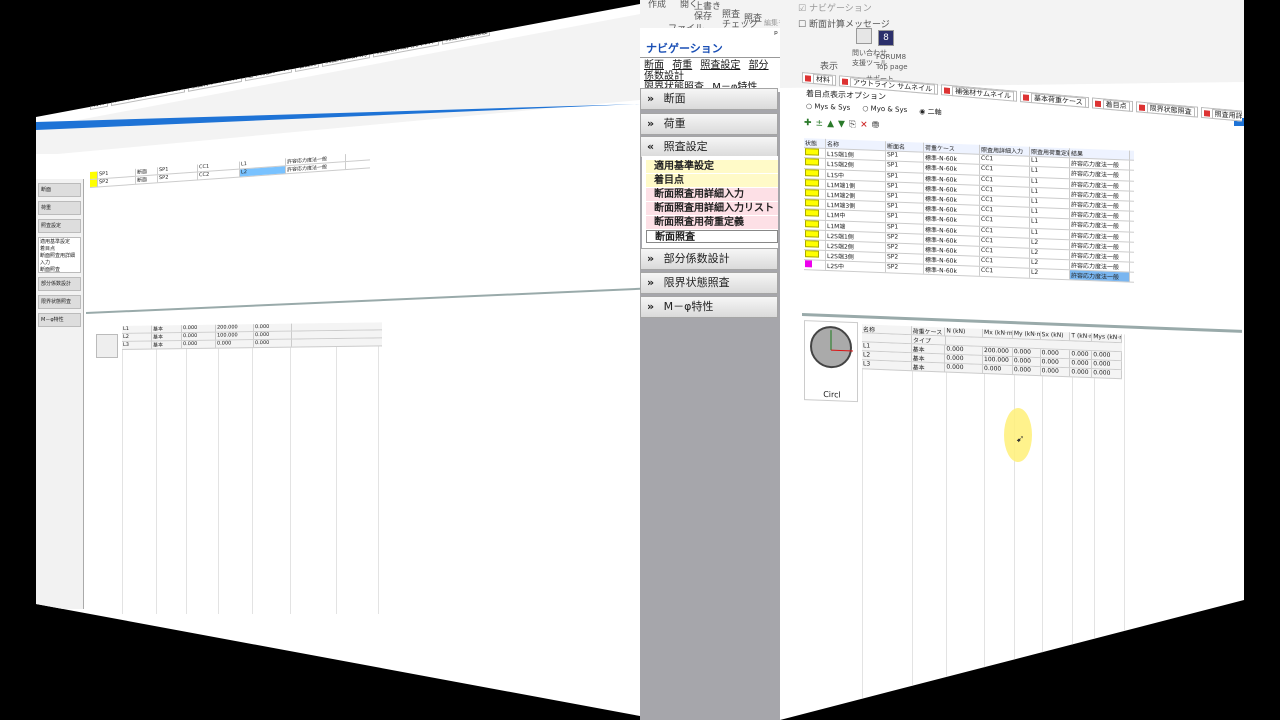 This screenshot has width=1280, height=720. I want to click on nav-section-partial-factor: » 部分係数設計, so click(709, 259).